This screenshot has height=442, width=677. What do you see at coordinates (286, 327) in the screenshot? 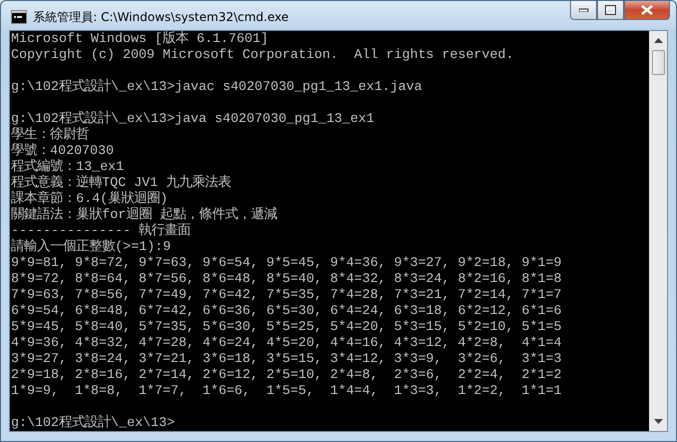
I see `console-line: 5*9=45, 5*8=40, 5*7=35, 5*6=30, 5*5=25, 5*4=20, 5*3=15, 5*2=10, 5*1=5` at bounding box center [286, 327].